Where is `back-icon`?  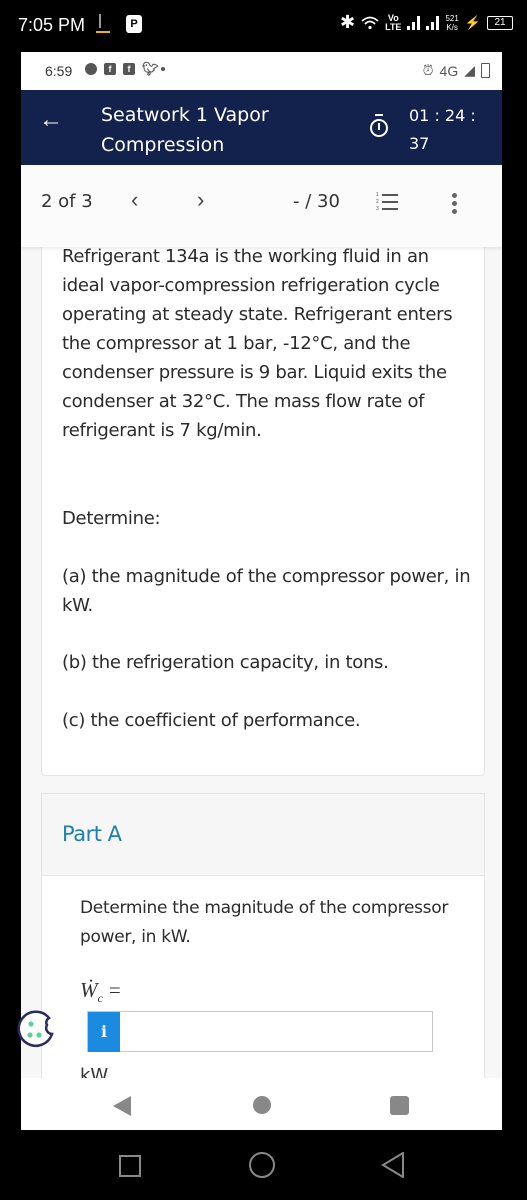
back-icon is located at coordinates (393, 1165).